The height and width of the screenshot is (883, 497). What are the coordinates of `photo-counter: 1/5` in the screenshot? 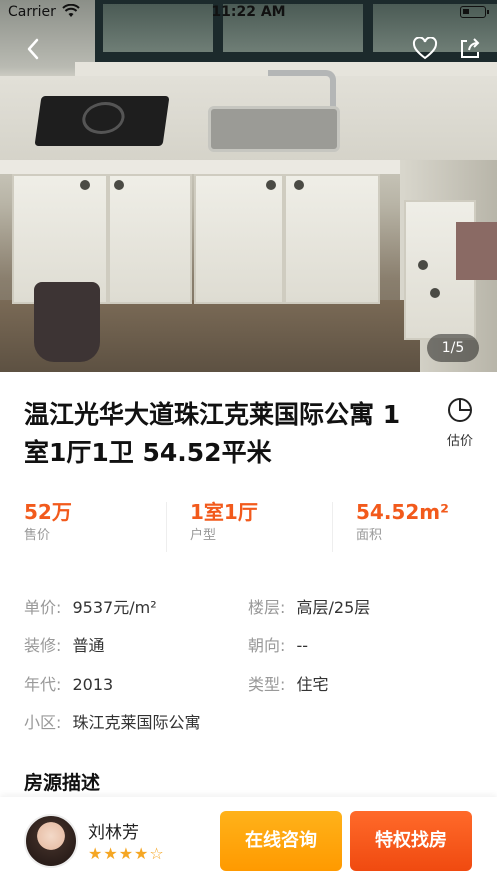 It's located at (453, 348).